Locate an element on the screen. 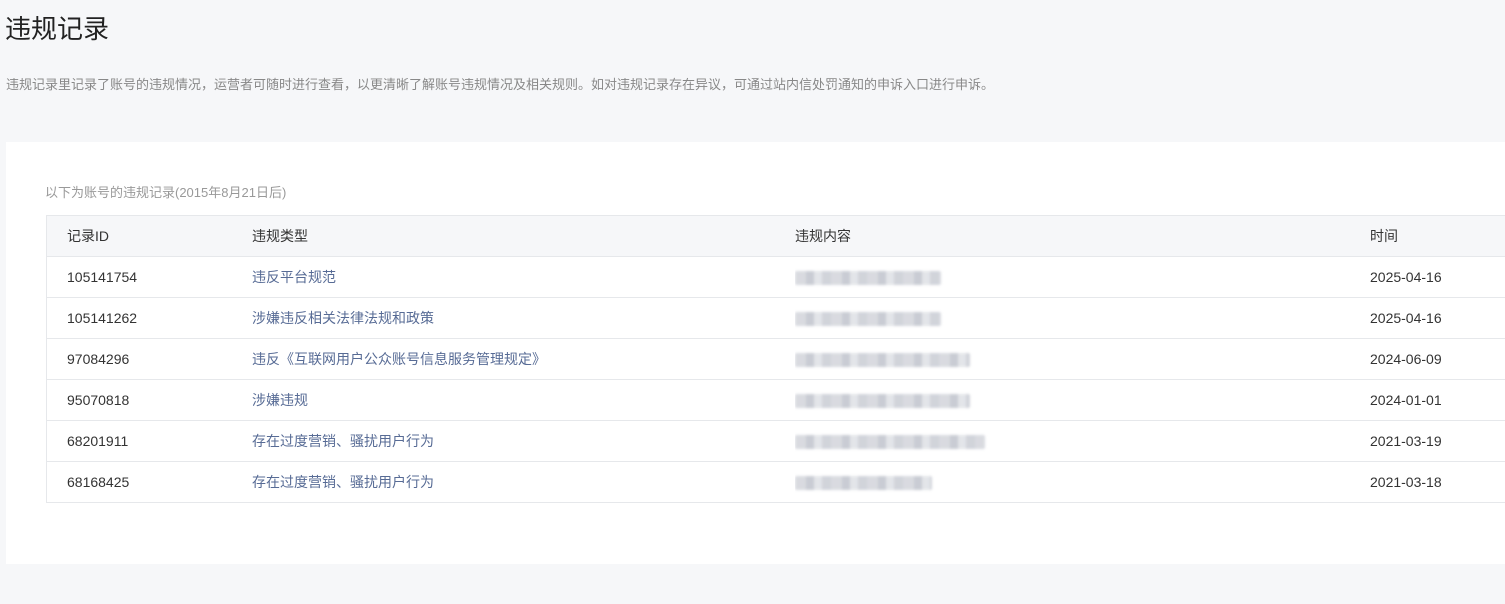 The height and width of the screenshot is (604, 1505). violation-type-link: 涉嫌违规 is located at coordinates (523, 399).